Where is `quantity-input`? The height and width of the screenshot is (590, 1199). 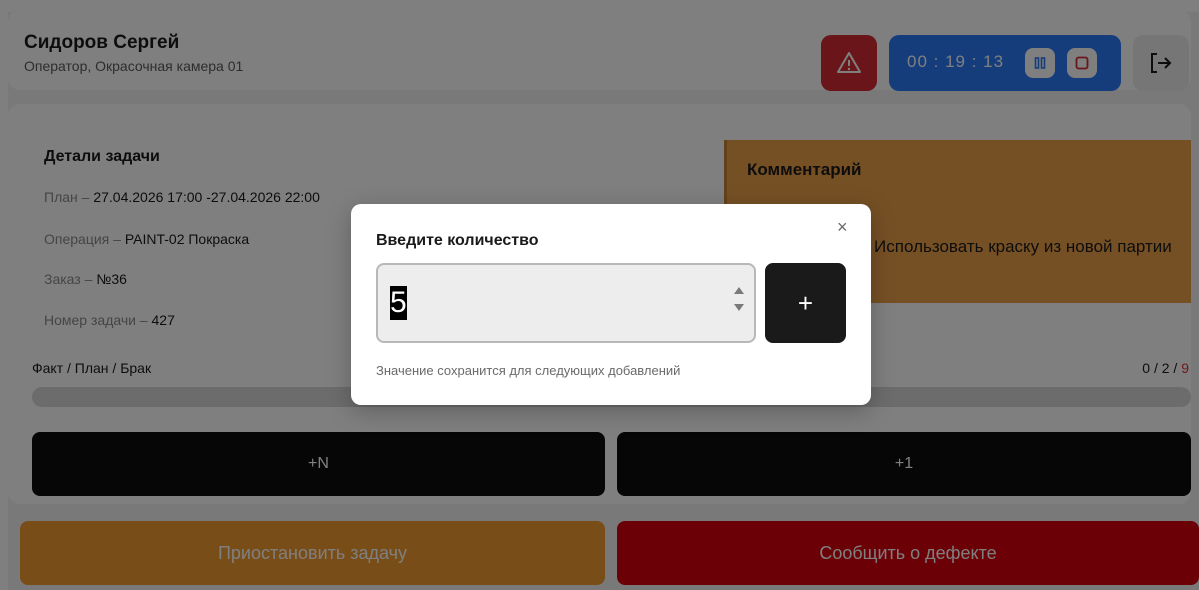
quantity-input is located at coordinates (555, 303).